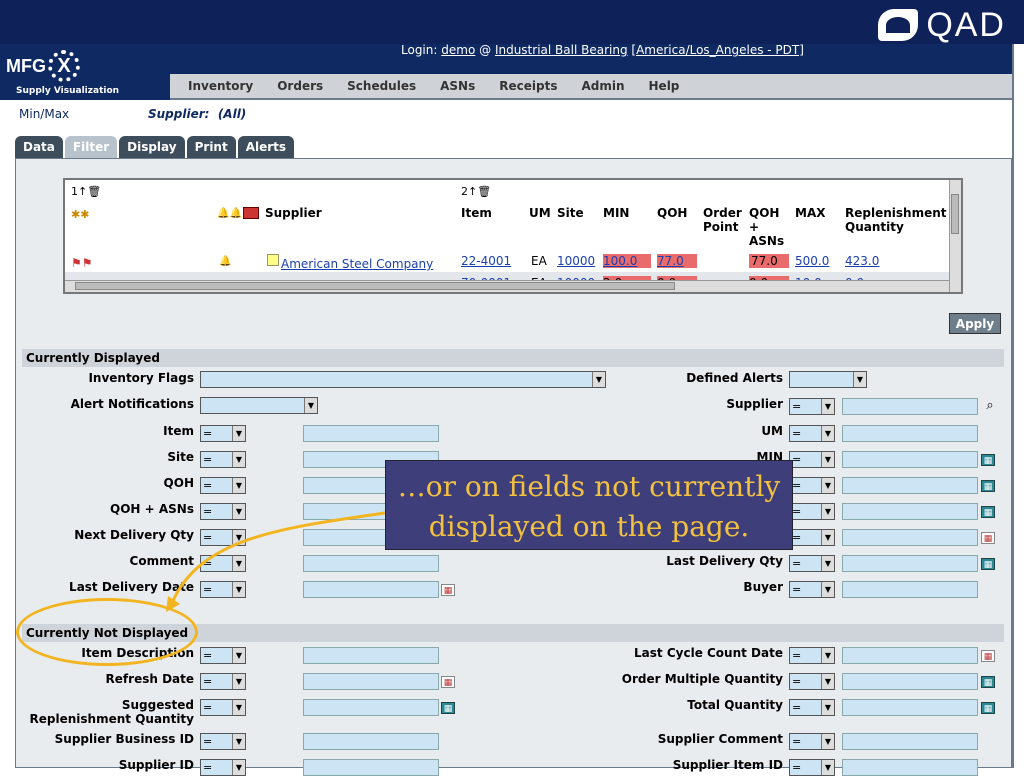 The height and width of the screenshot is (776, 1024). I want to click on app-logo: MFG X, so click(44, 66).